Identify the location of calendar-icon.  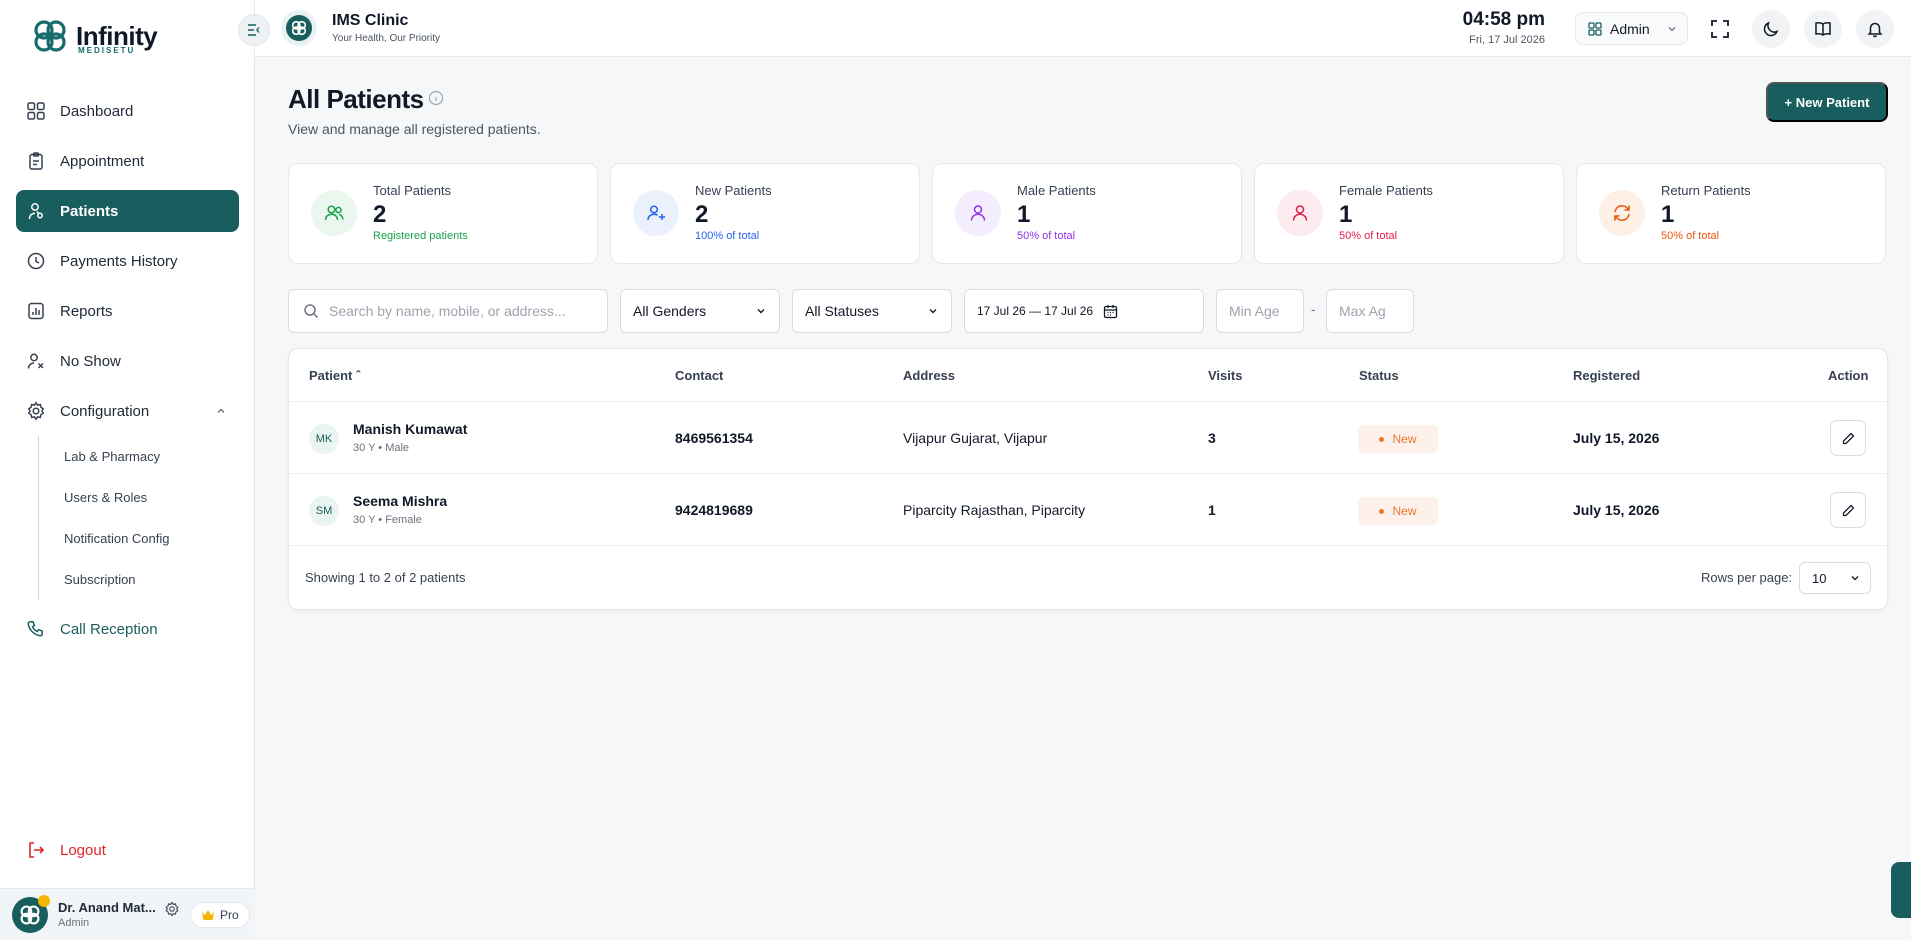
(1110, 311).